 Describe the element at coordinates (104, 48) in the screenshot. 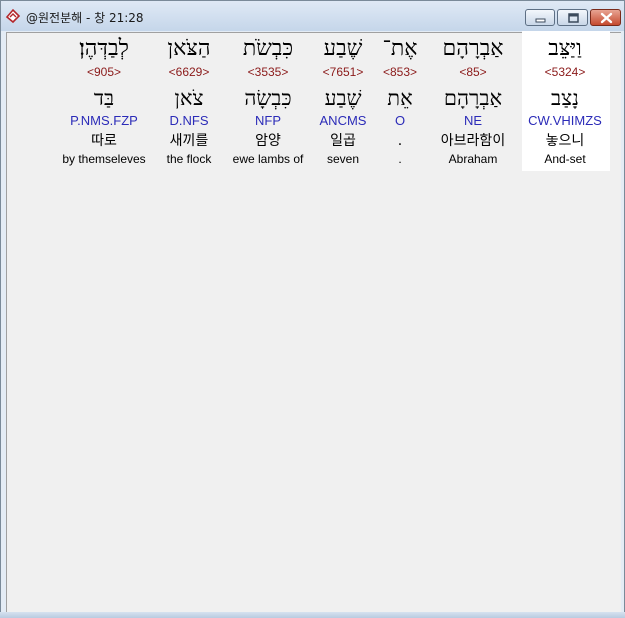

I see `hebrew-word: לְבַדְּהֶן׃` at that location.